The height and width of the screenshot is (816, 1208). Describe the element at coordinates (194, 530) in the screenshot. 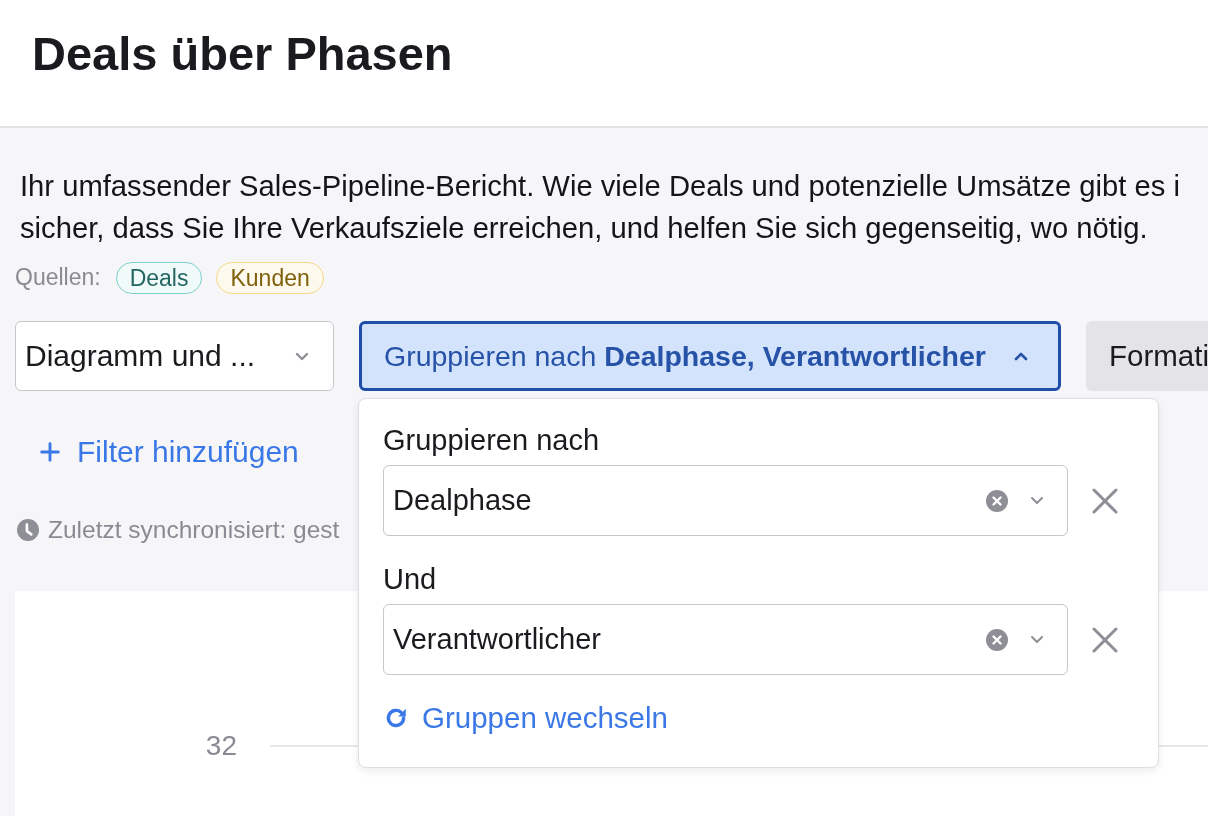

I see `sync-status: Zuletzt synchronisiert: gest` at that location.